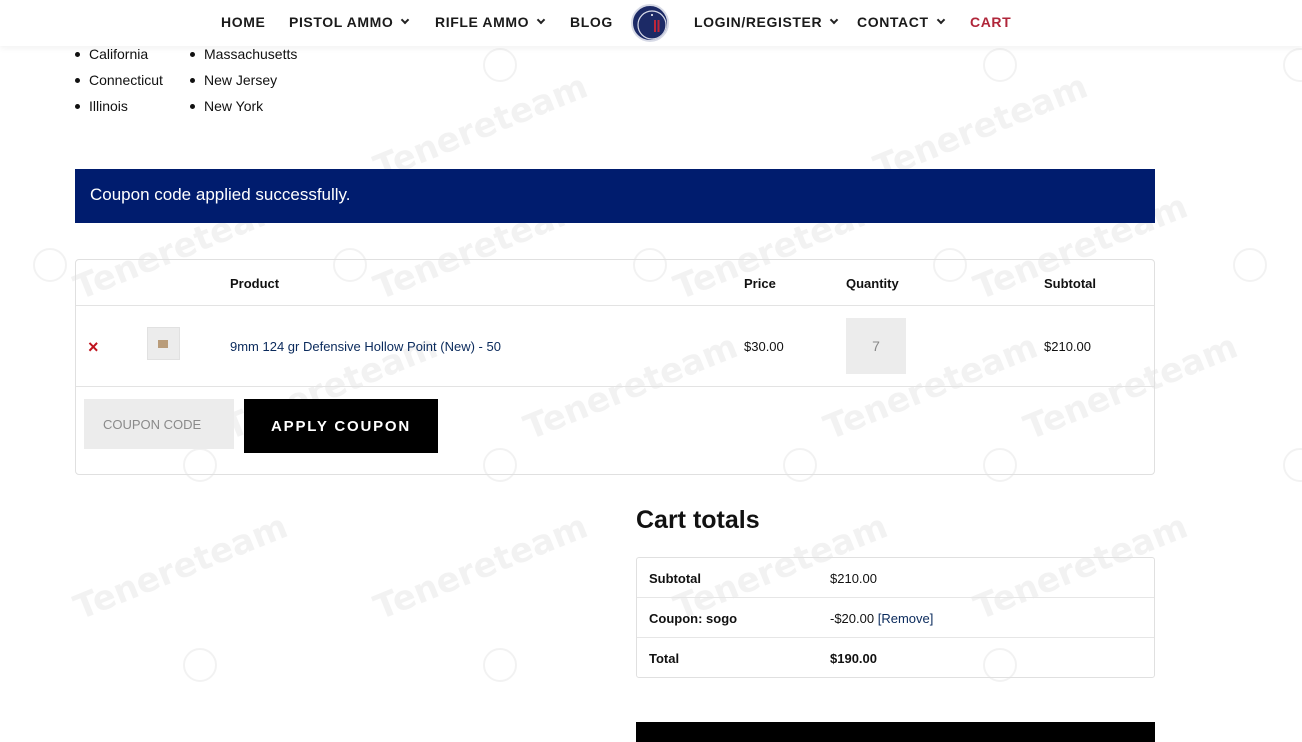  Describe the element at coordinates (482, 22) in the screenshot. I see `nav-rifle-ammo-label: RIFLE AMMO` at that location.